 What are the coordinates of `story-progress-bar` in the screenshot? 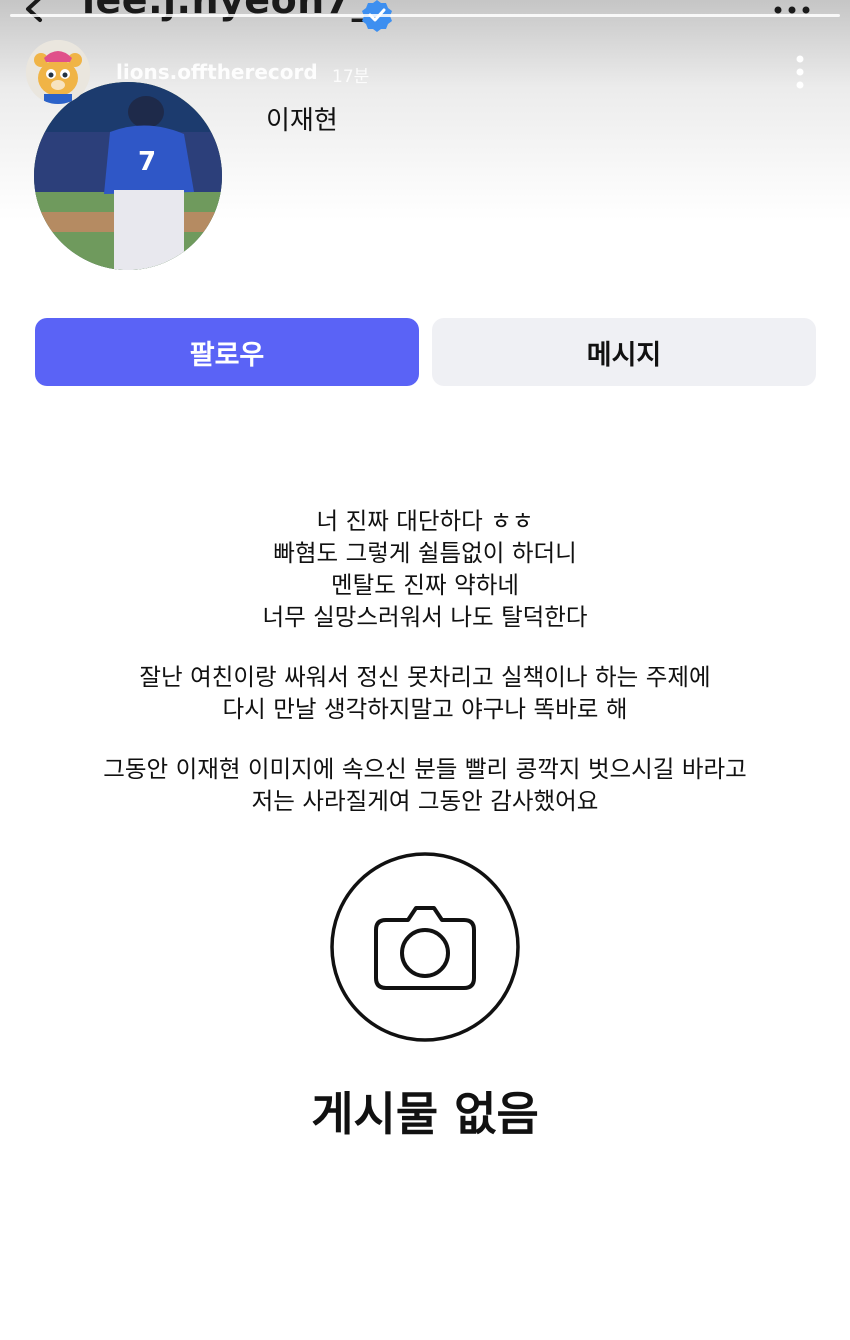 It's located at (425, 15).